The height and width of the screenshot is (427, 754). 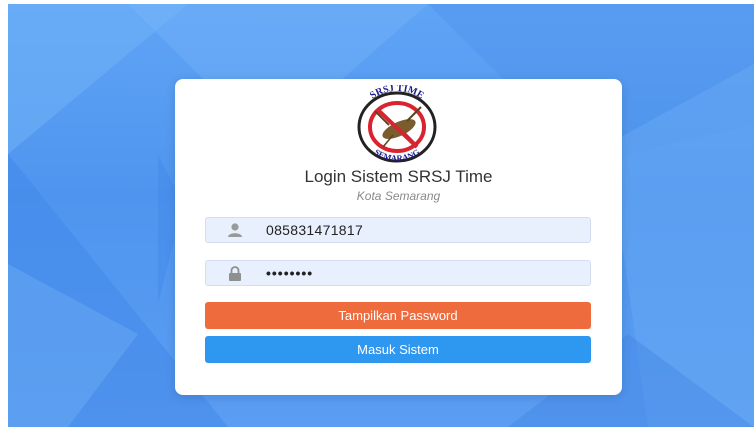 What do you see at coordinates (235, 230) in the screenshot?
I see `user-icon` at bounding box center [235, 230].